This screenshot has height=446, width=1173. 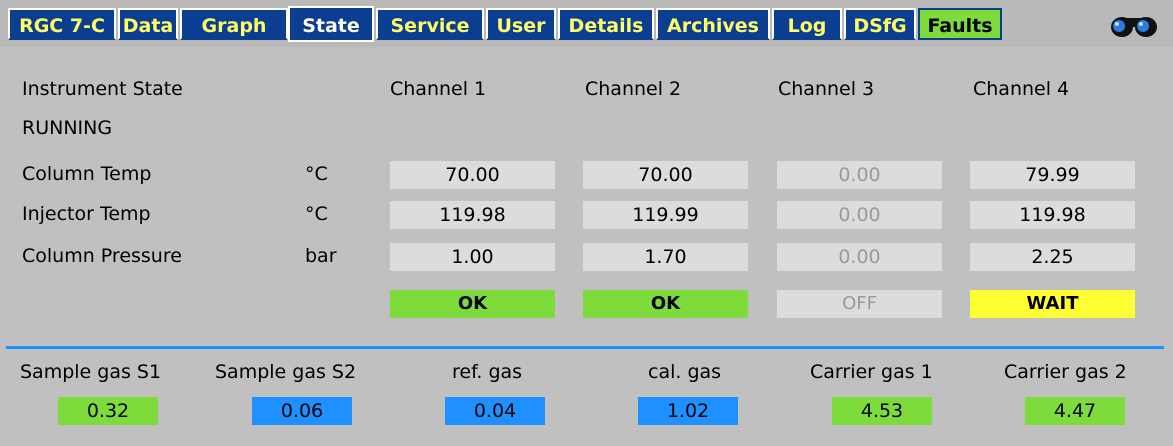 I want to click on value-column-pressure-ch2: 1.70, so click(x=665, y=257).